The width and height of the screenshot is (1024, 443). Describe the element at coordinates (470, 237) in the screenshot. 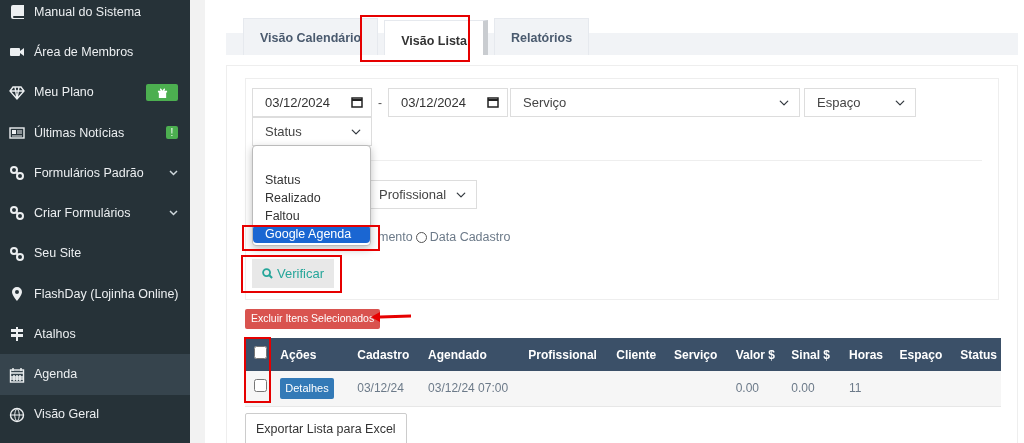

I see `radio-label: Data Cadastro` at that location.